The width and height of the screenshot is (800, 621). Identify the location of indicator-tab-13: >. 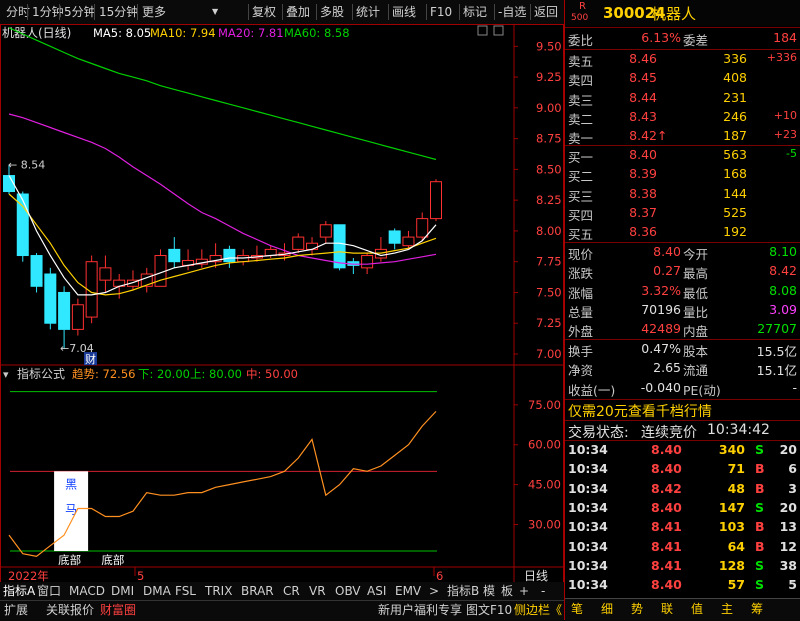
(434, 591).